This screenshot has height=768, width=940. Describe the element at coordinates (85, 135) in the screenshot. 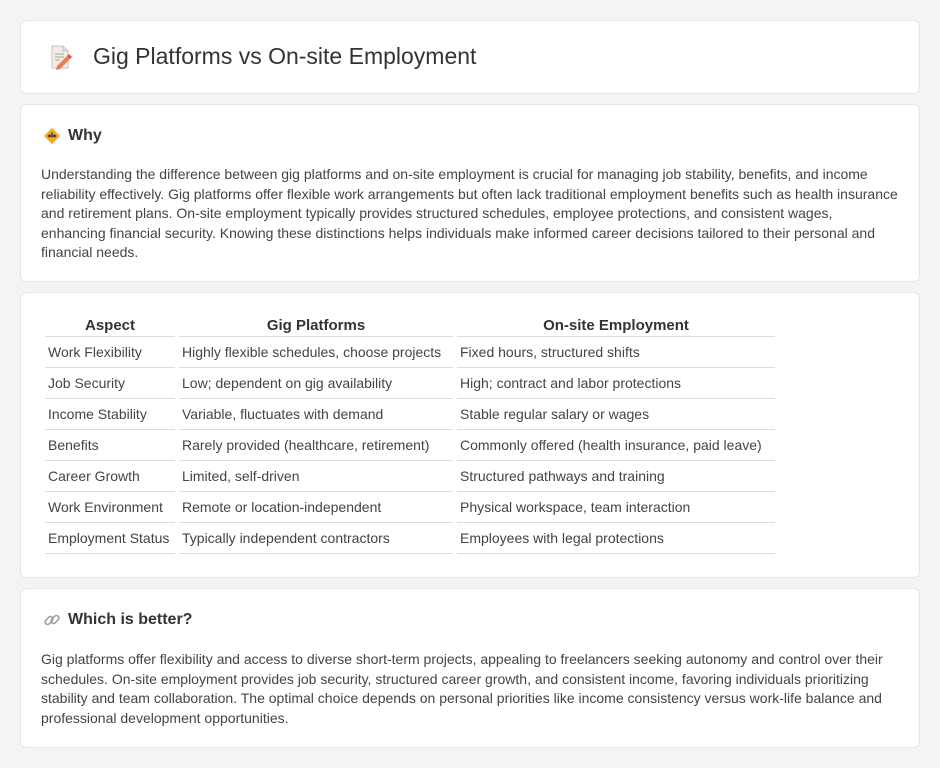

I see `why-title: Why` at that location.